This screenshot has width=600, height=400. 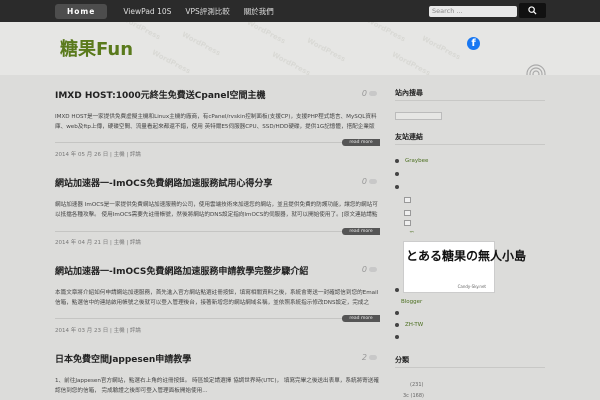 I want to click on search-icon, so click(x=532, y=10).